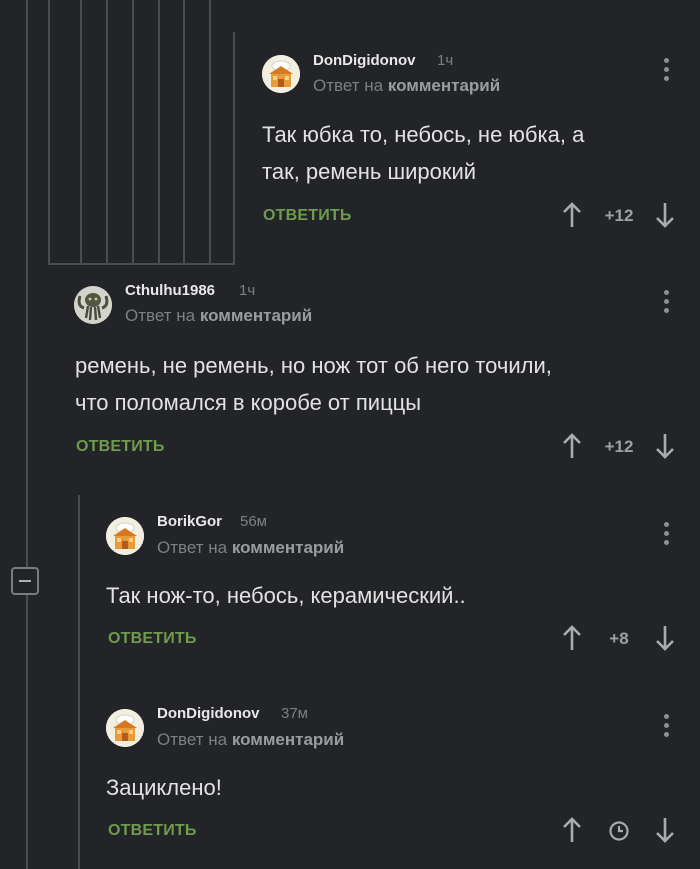 The image size is (700, 869). What do you see at coordinates (619, 831) in the screenshot?
I see `clock-icon` at bounding box center [619, 831].